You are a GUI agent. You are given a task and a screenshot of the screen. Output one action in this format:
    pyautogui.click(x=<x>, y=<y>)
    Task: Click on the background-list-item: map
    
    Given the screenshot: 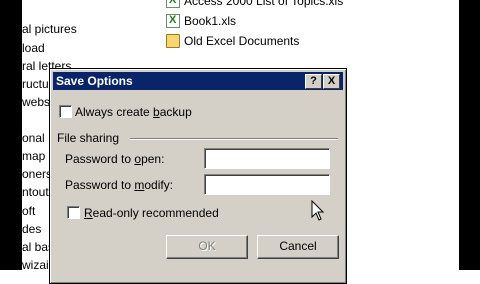 What is the action you would take?
    pyautogui.click(x=33, y=156)
    